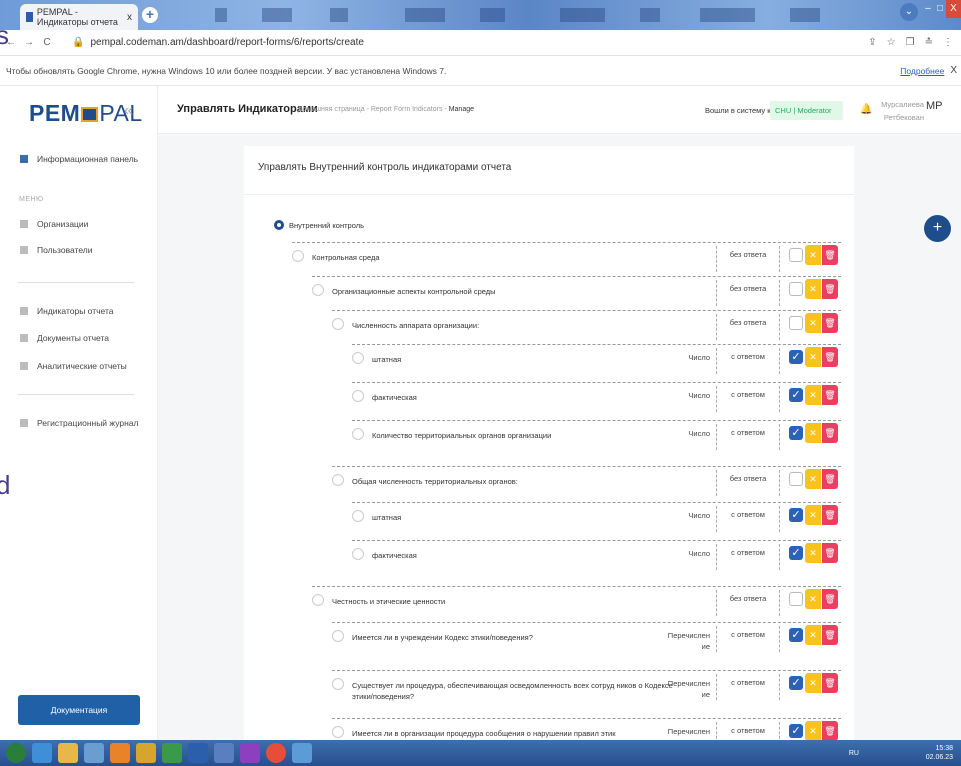  Describe the element at coordinates (331, 109) in the screenshot. I see `breadcrumb-home: Домашняя страница` at that location.